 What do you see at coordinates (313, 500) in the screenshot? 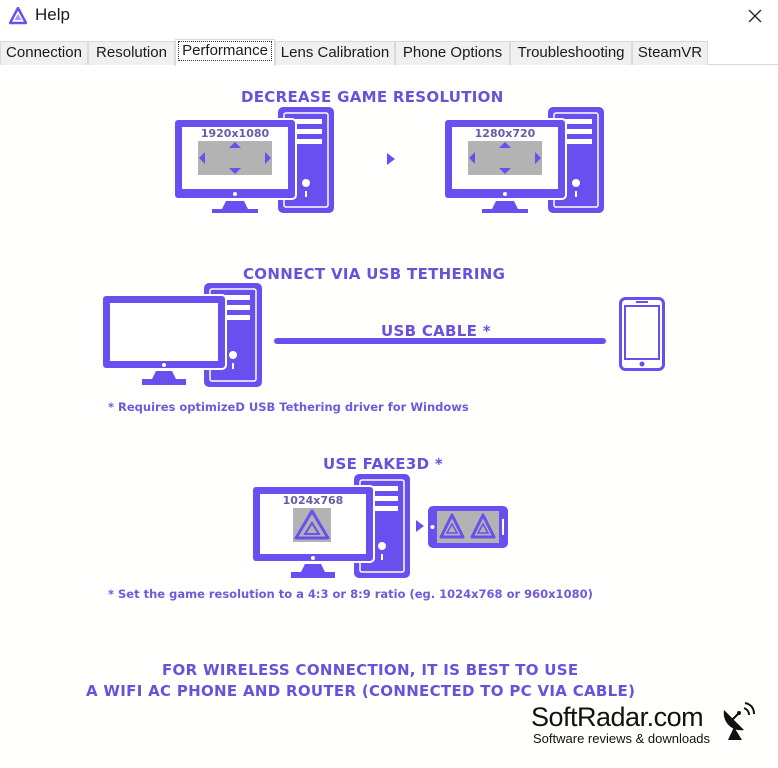
I see `resolution-label-fake3d: 1024x768` at bounding box center [313, 500].